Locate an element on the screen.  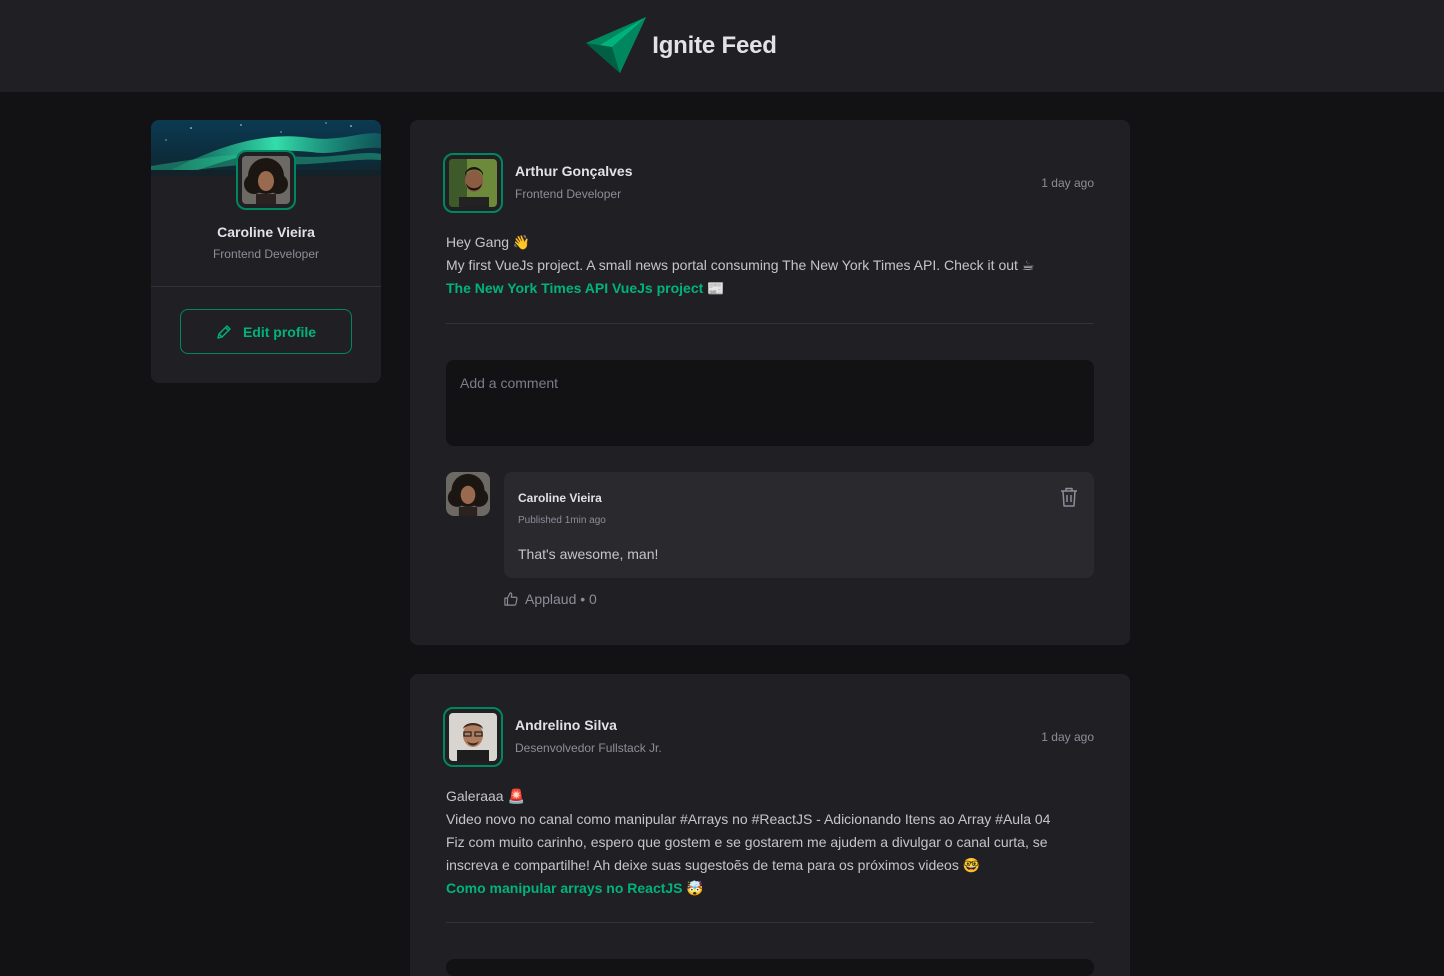
profile-role: Frontend Developer is located at coordinates (266, 254).